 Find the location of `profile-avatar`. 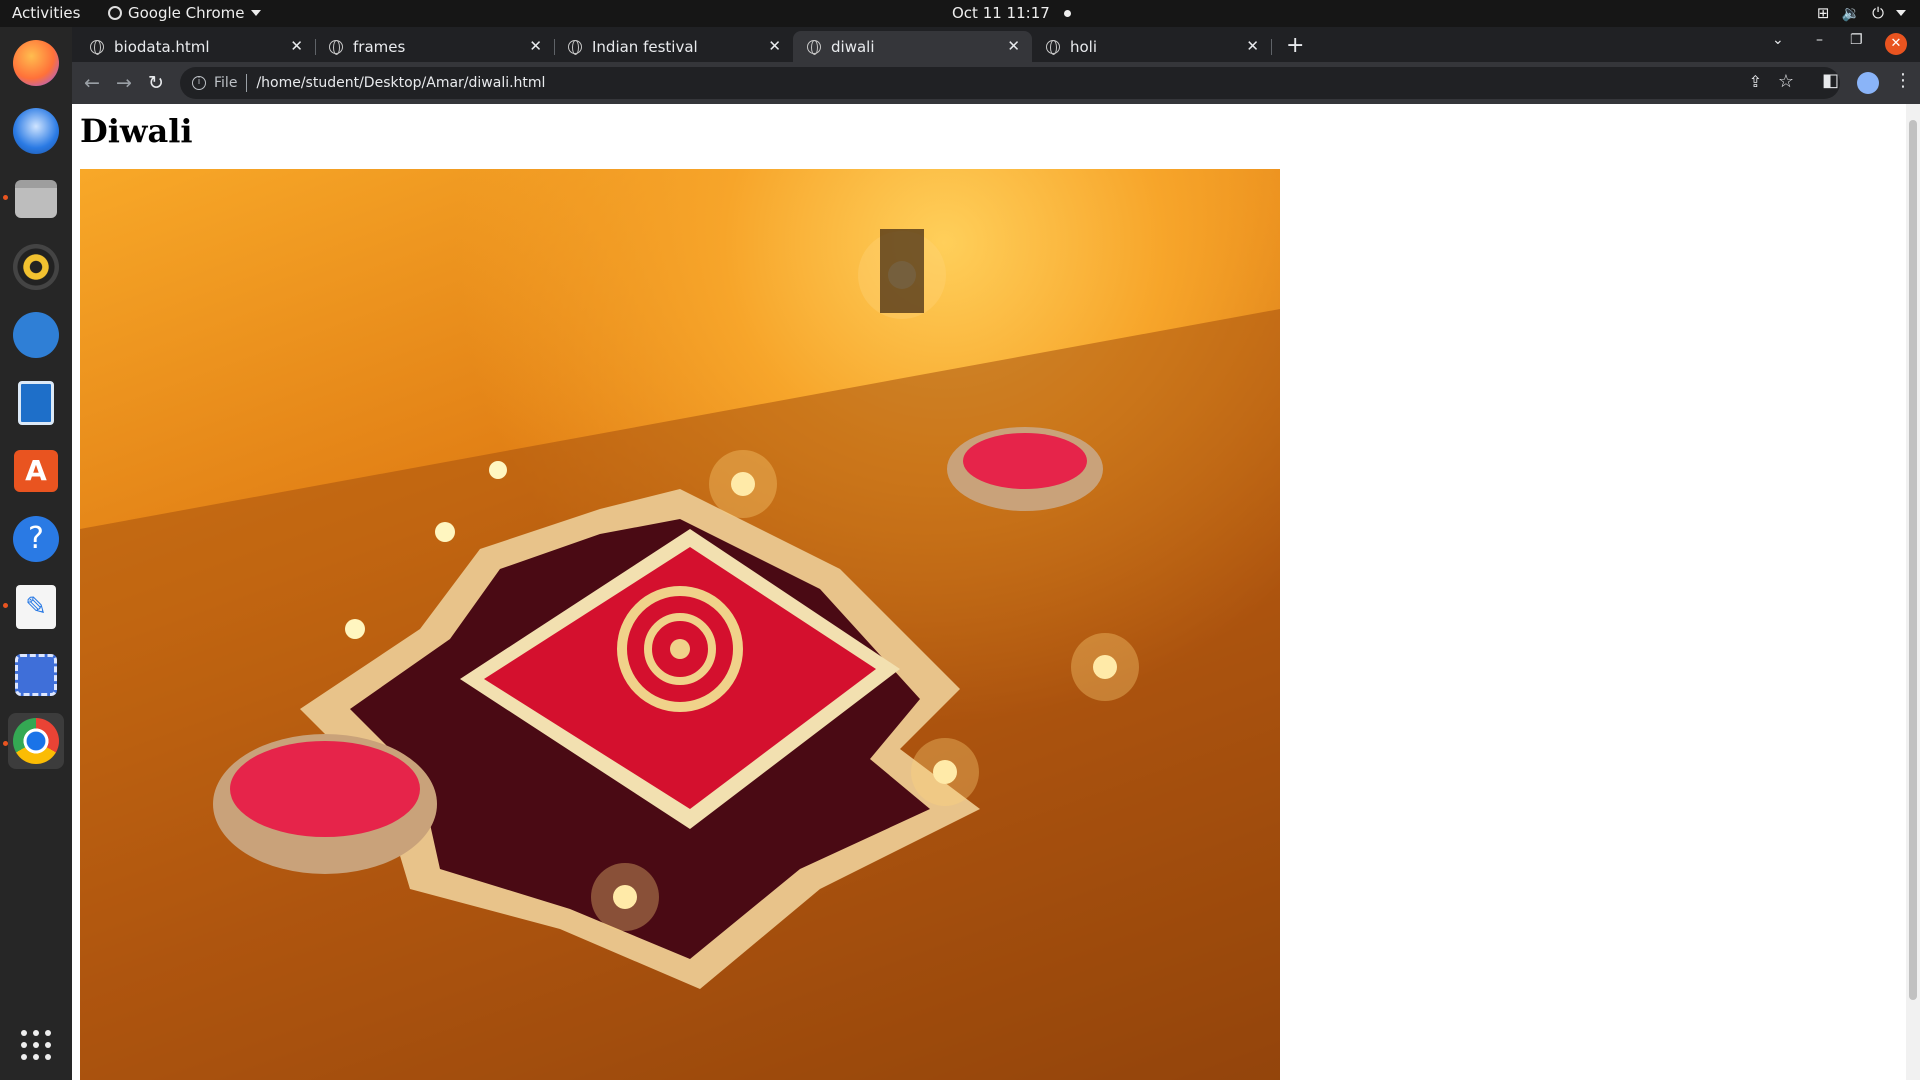

profile-avatar is located at coordinates (1868, 83).